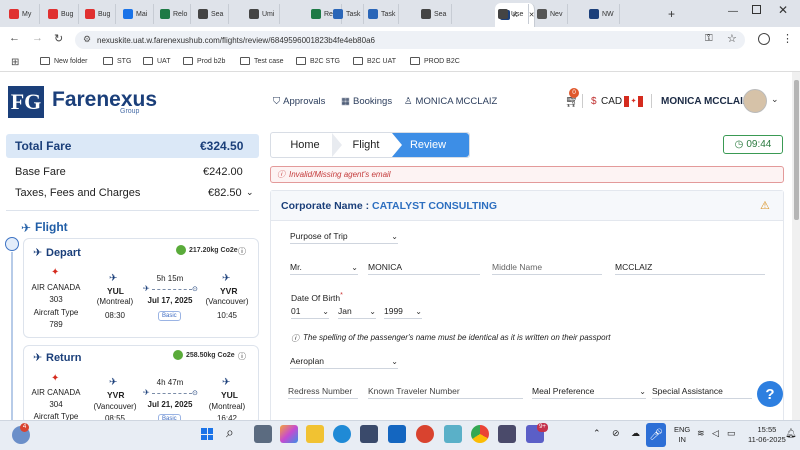 The image size is (800, 450). Describe the element at coordinates (250, 192) in the screenshot. I see `taxes-chevron-icon: ⌄` at that location.